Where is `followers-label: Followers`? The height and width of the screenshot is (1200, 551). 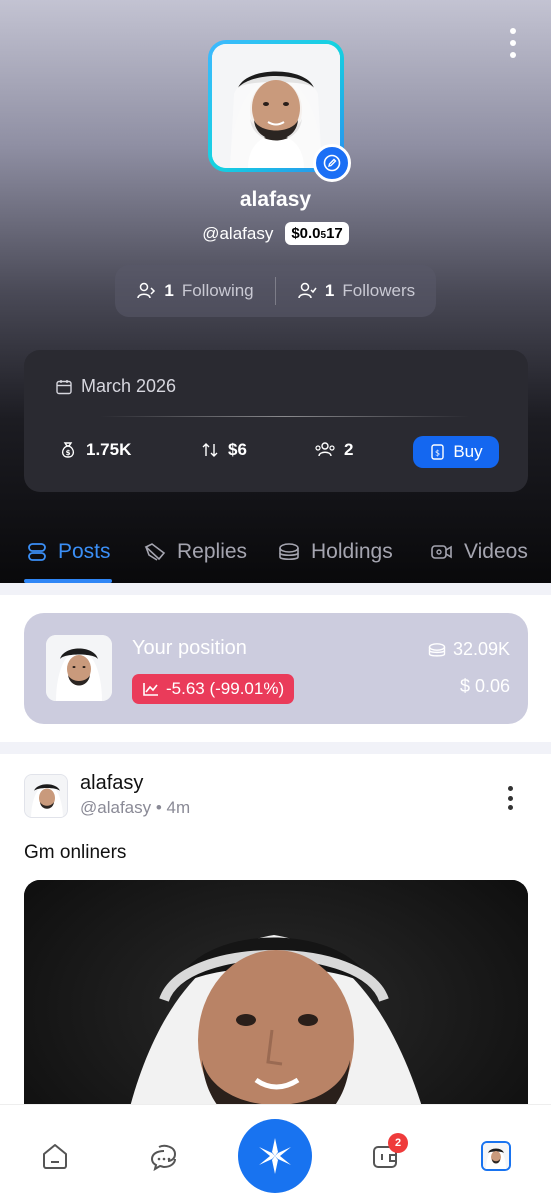
followers-label: Followers is located at coordinates (379, 290).